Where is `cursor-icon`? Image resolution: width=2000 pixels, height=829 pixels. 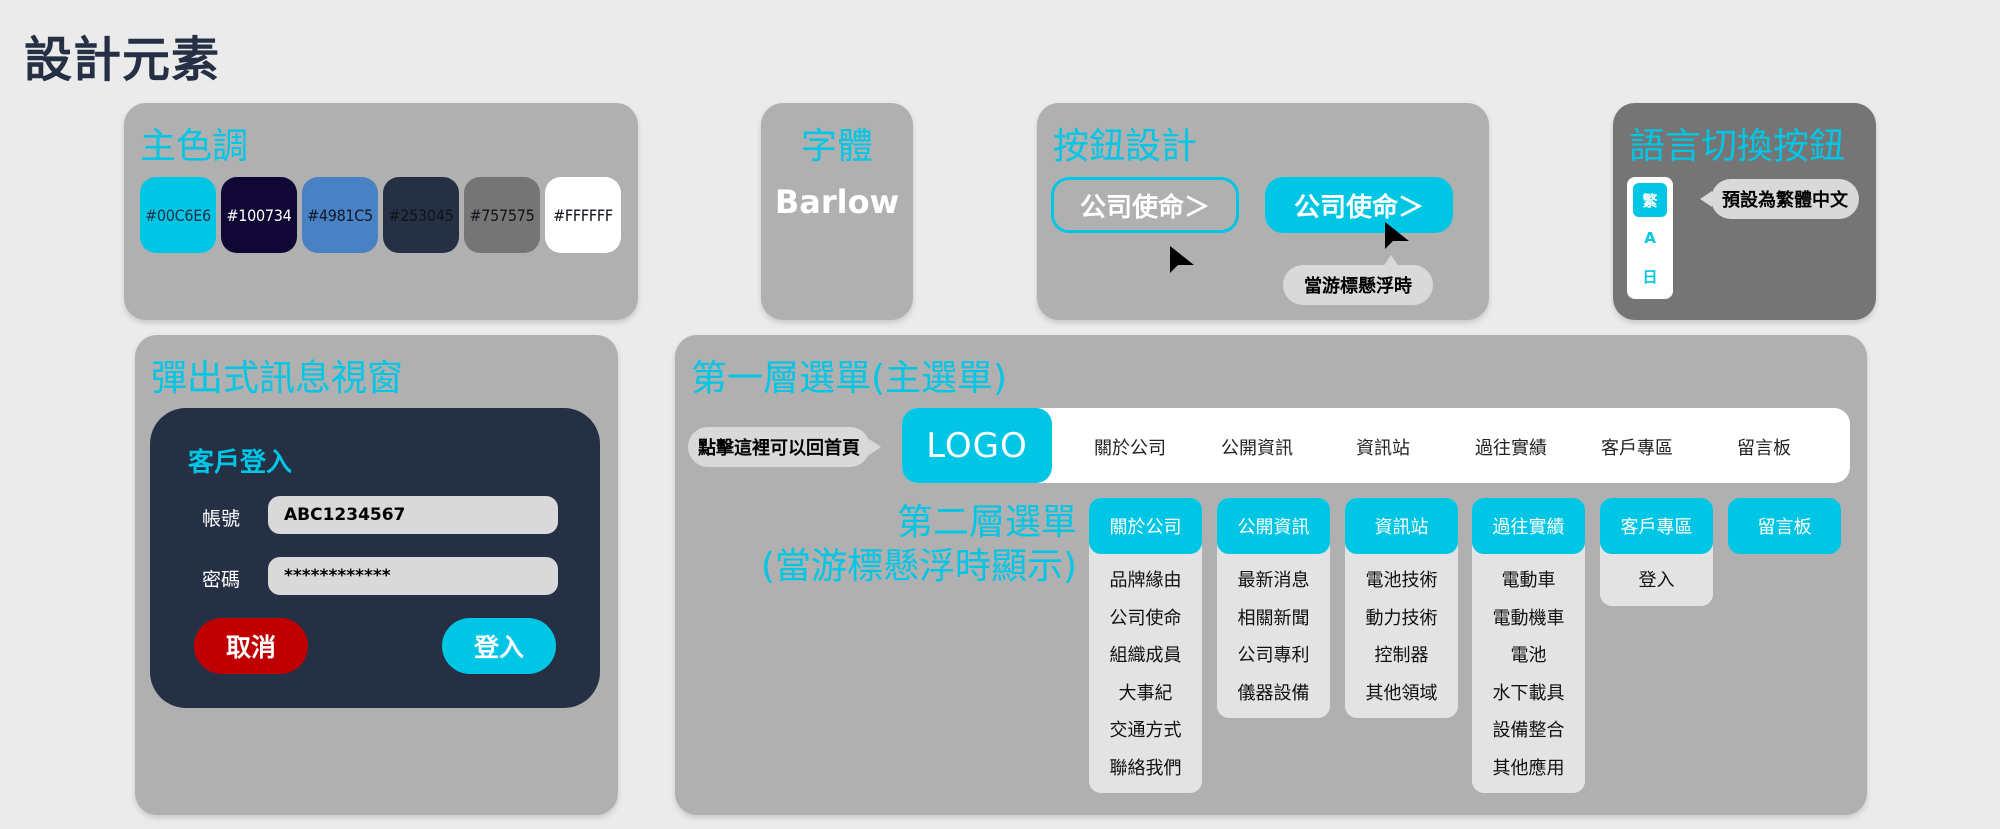 cursor-icon is located at coordinates (1182, 259).